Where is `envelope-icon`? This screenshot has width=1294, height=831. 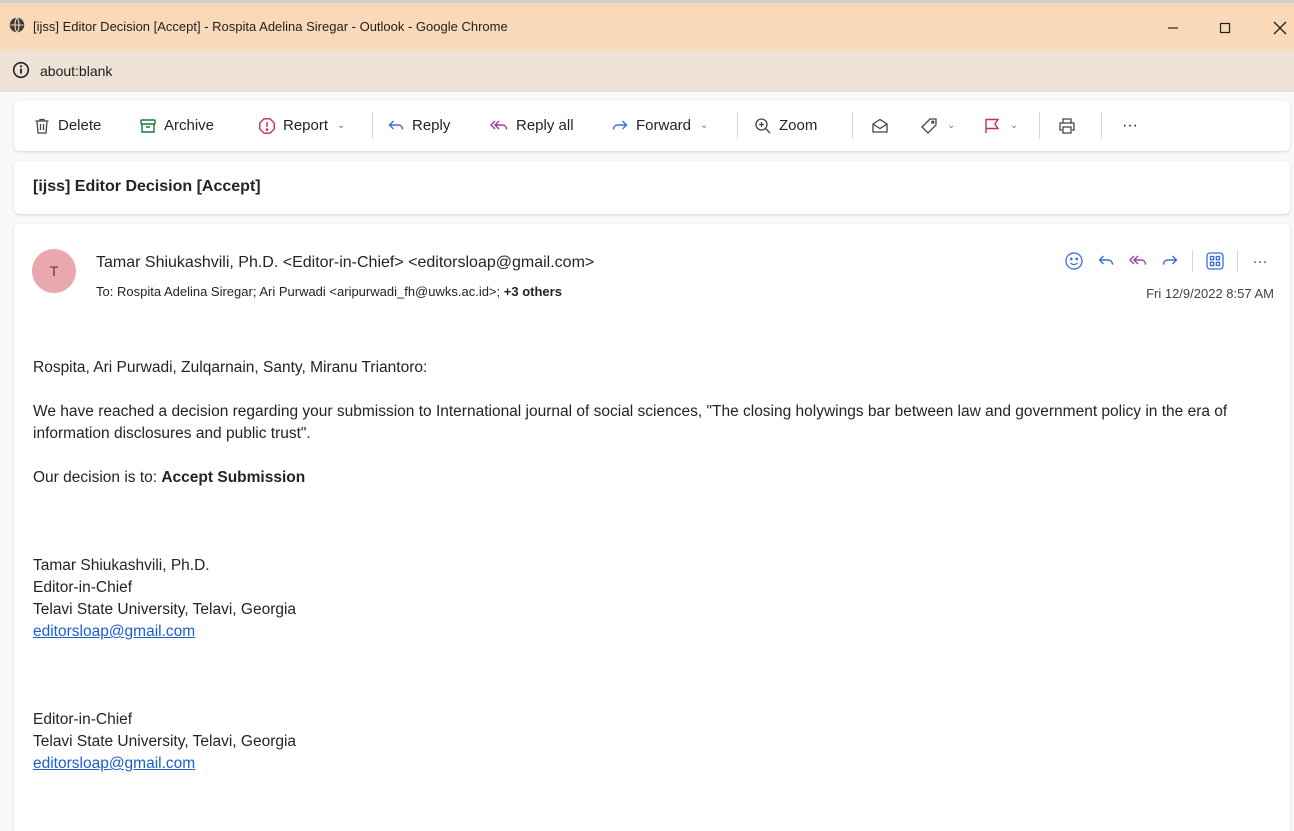
envelope-icon is located at coordinates (880, 125).